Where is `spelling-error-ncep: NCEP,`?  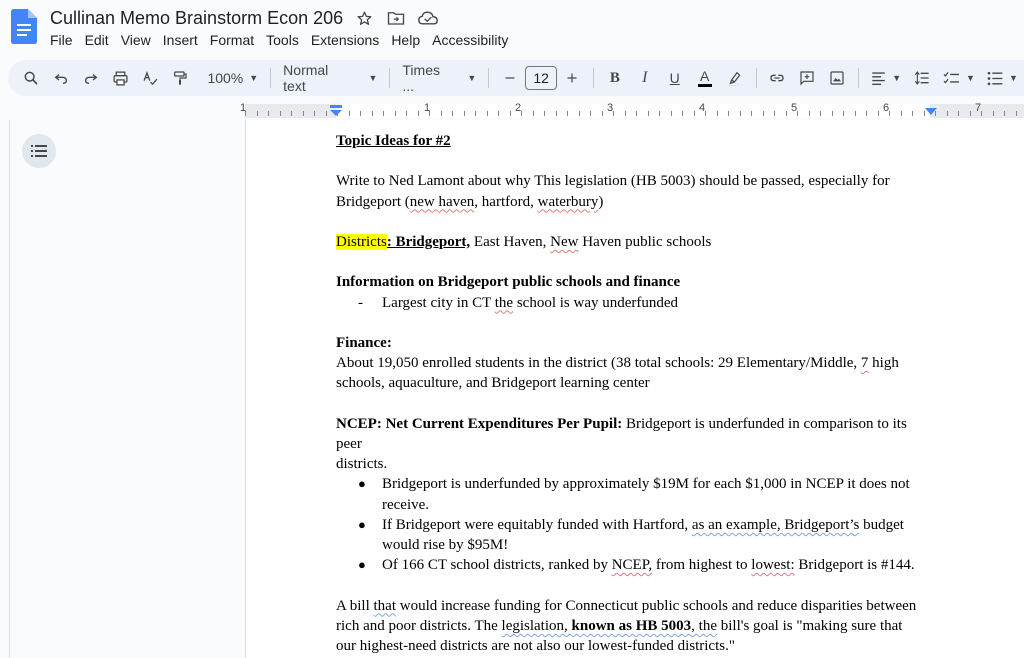 spelling-error-ncep: NCEP, is located at coordinates (632, 565).